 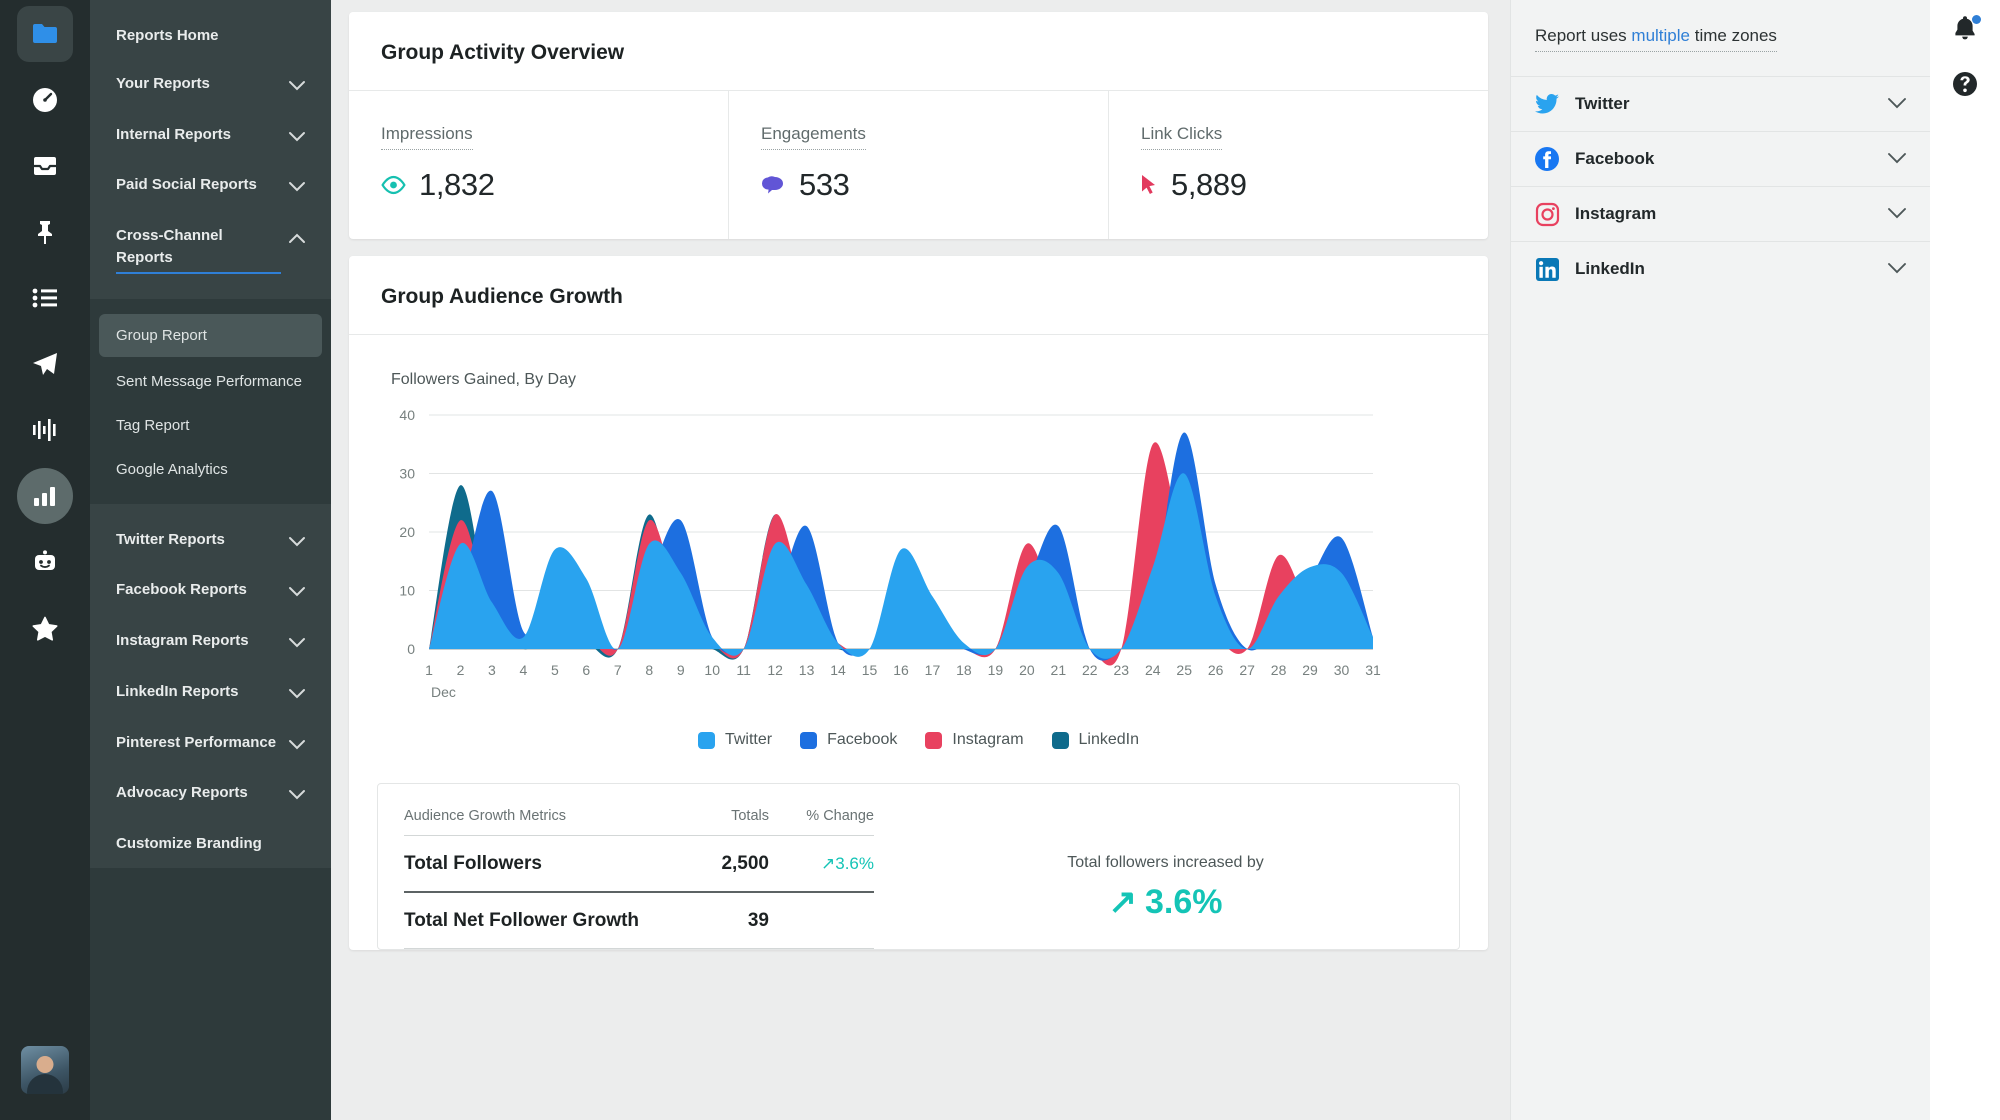 What do you see at coordinates (1660, 35) in the screenshot?
I see `timezone-link: multiple` at bounding box center [1660, 35].